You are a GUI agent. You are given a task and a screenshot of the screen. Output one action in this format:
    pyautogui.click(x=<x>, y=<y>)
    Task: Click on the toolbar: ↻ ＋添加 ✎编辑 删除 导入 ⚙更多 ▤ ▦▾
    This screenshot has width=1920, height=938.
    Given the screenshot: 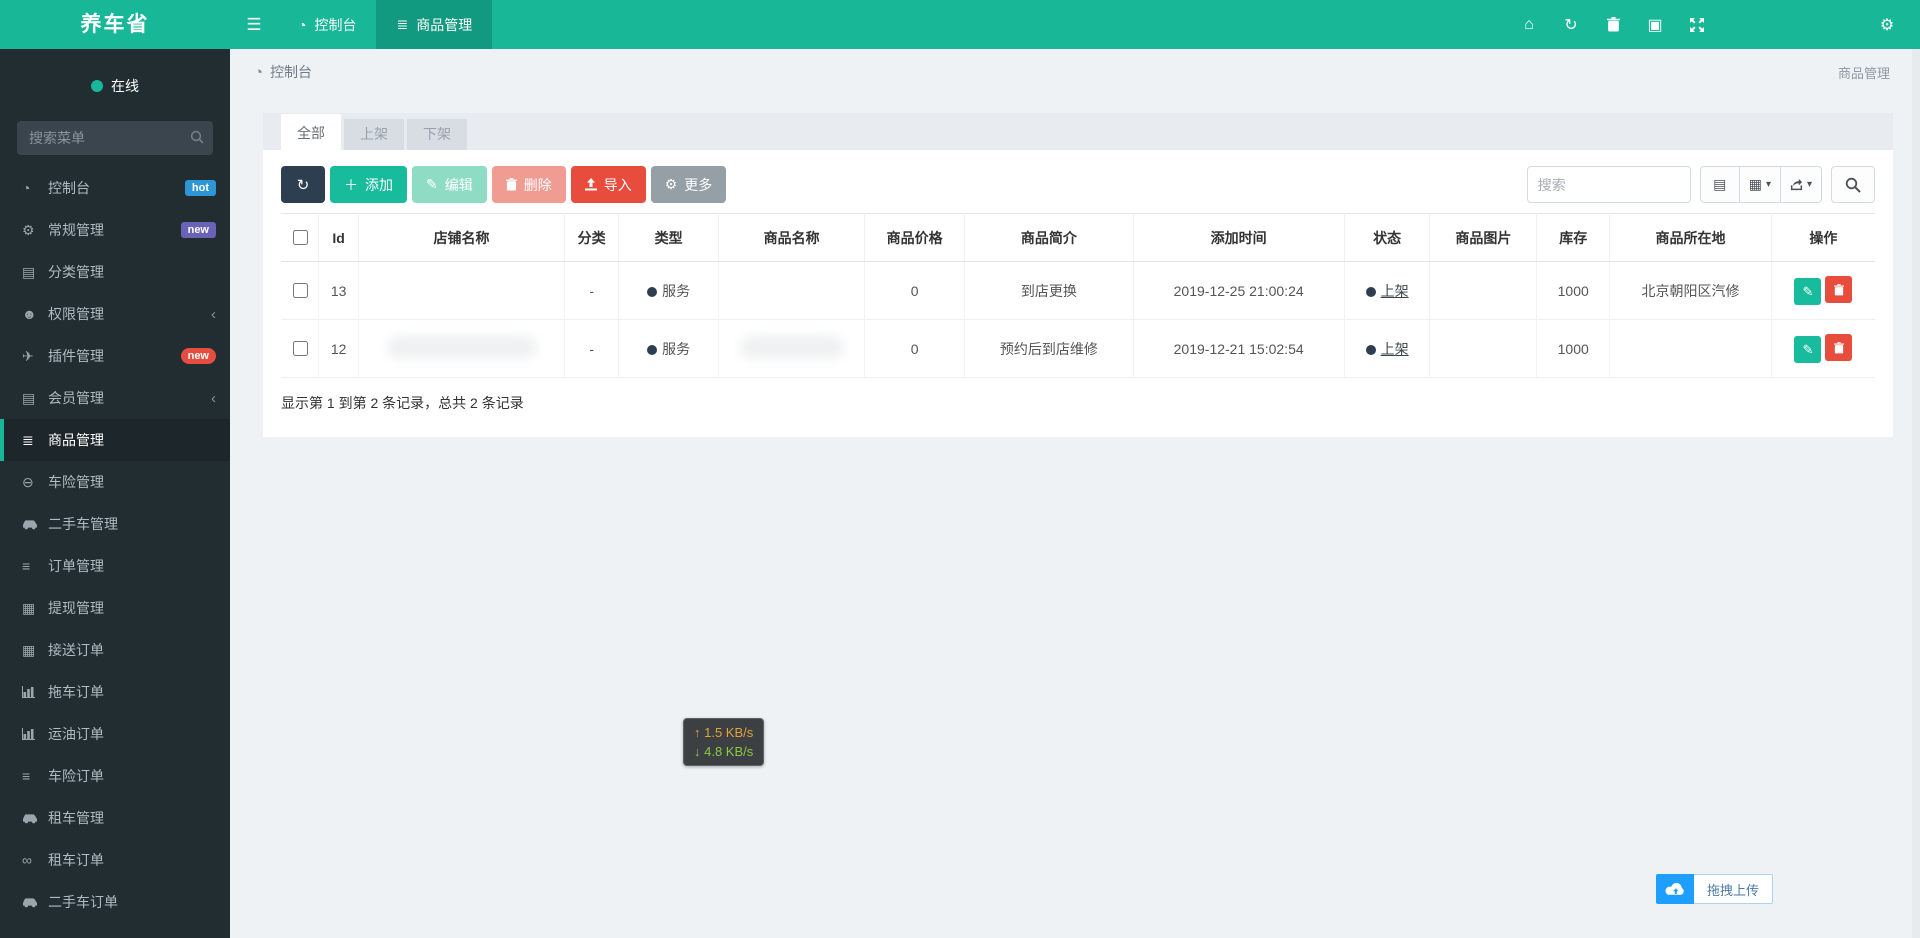 What is the action you would take?
    pyautogui.click(x=1078, y=184)
    